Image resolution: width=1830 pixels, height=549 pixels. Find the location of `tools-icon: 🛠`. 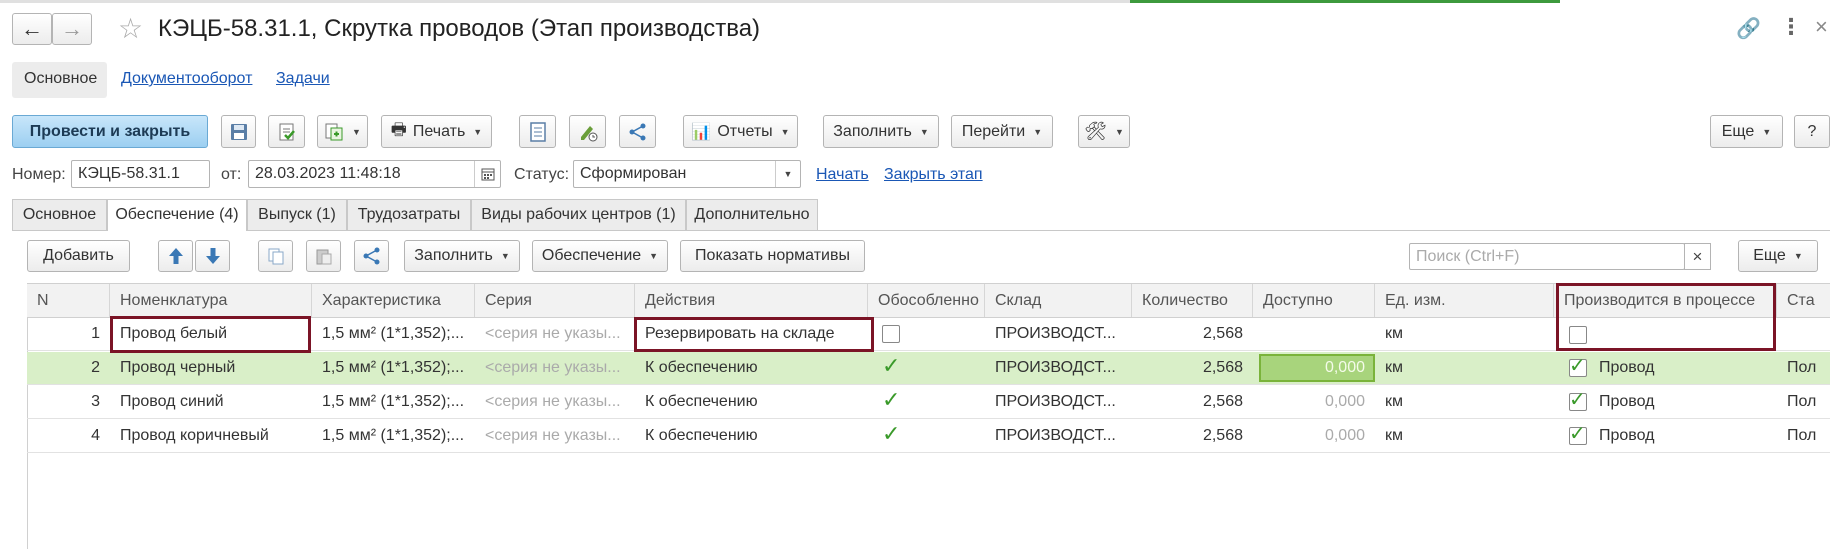

tools-icon: 🛠 is located at coordinates (1095, 131).